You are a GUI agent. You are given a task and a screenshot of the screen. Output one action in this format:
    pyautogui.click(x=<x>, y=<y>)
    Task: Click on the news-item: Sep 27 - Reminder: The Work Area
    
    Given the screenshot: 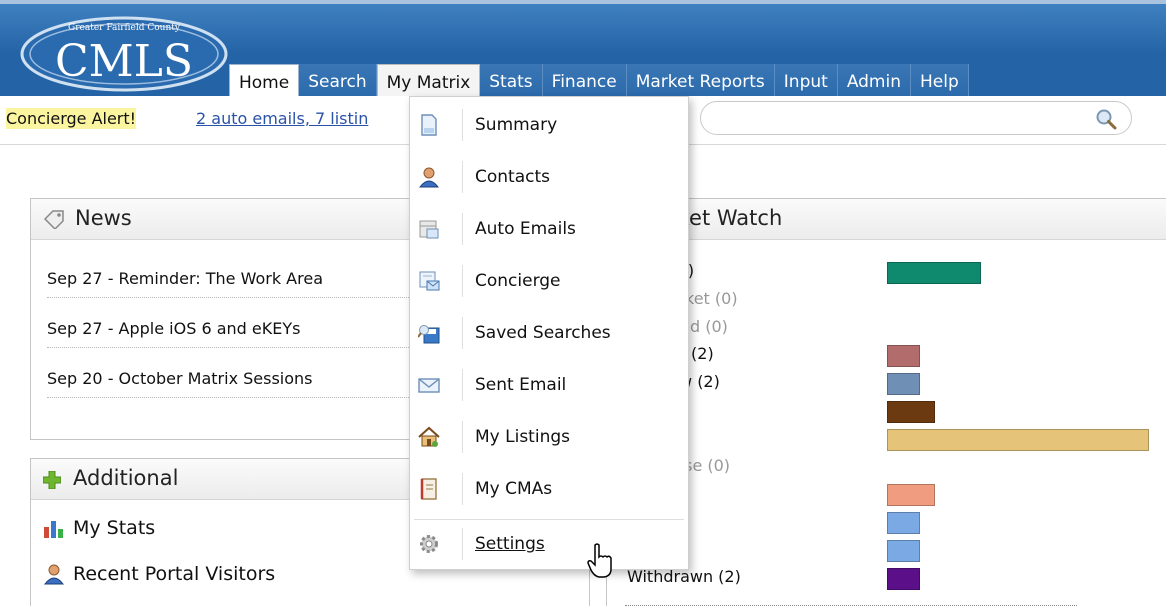 What is the action you would take?
    pyautogui.click(x=237, y=283)
    